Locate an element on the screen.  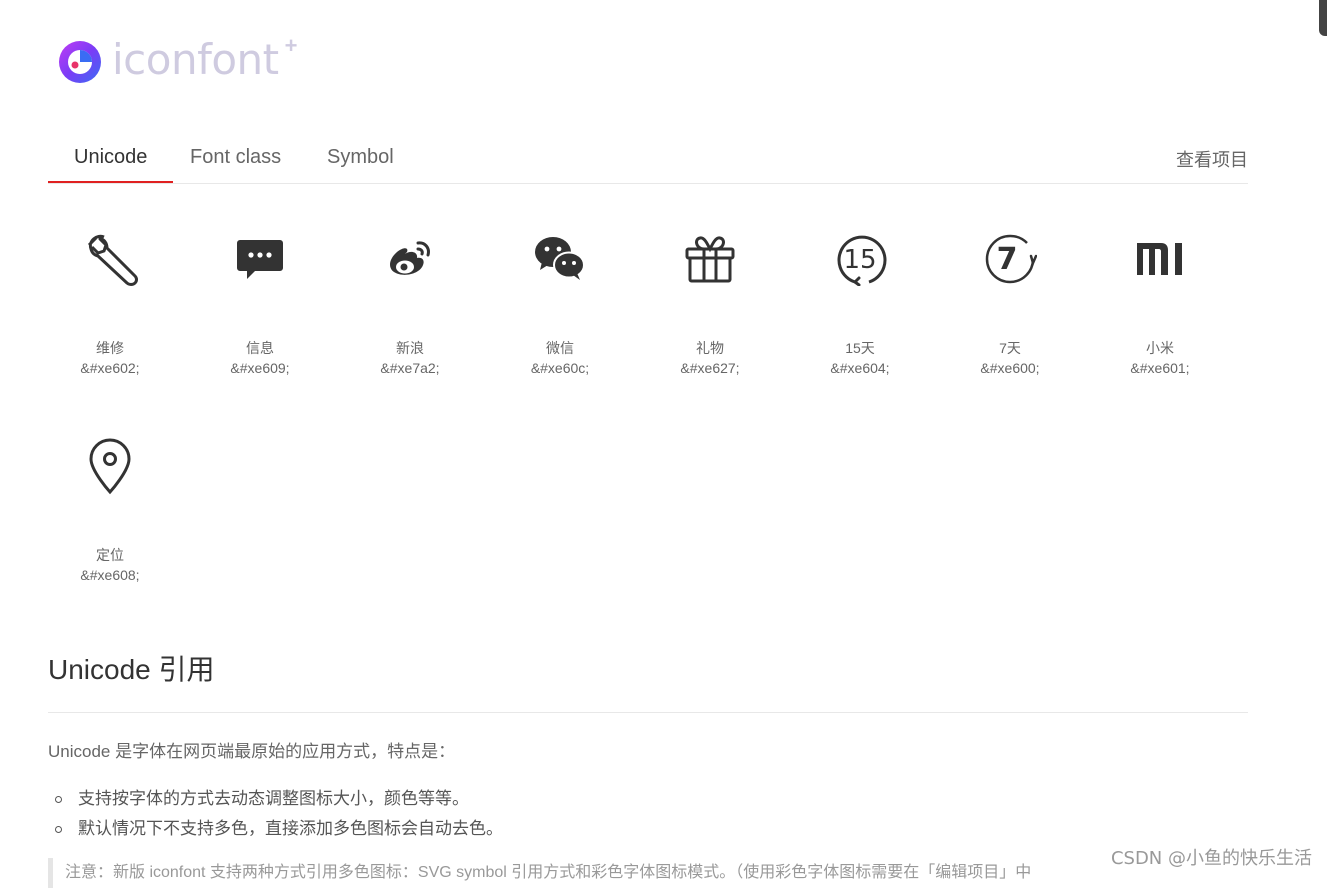
icon-code: &#xe602; is located at coordinates (110, 368).